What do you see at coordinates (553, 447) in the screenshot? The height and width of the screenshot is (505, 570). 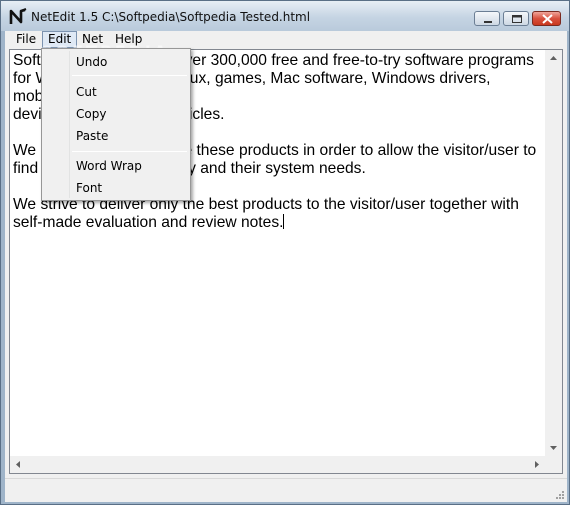 I see `scroll-down-icon` at bounding box center [553, 447].